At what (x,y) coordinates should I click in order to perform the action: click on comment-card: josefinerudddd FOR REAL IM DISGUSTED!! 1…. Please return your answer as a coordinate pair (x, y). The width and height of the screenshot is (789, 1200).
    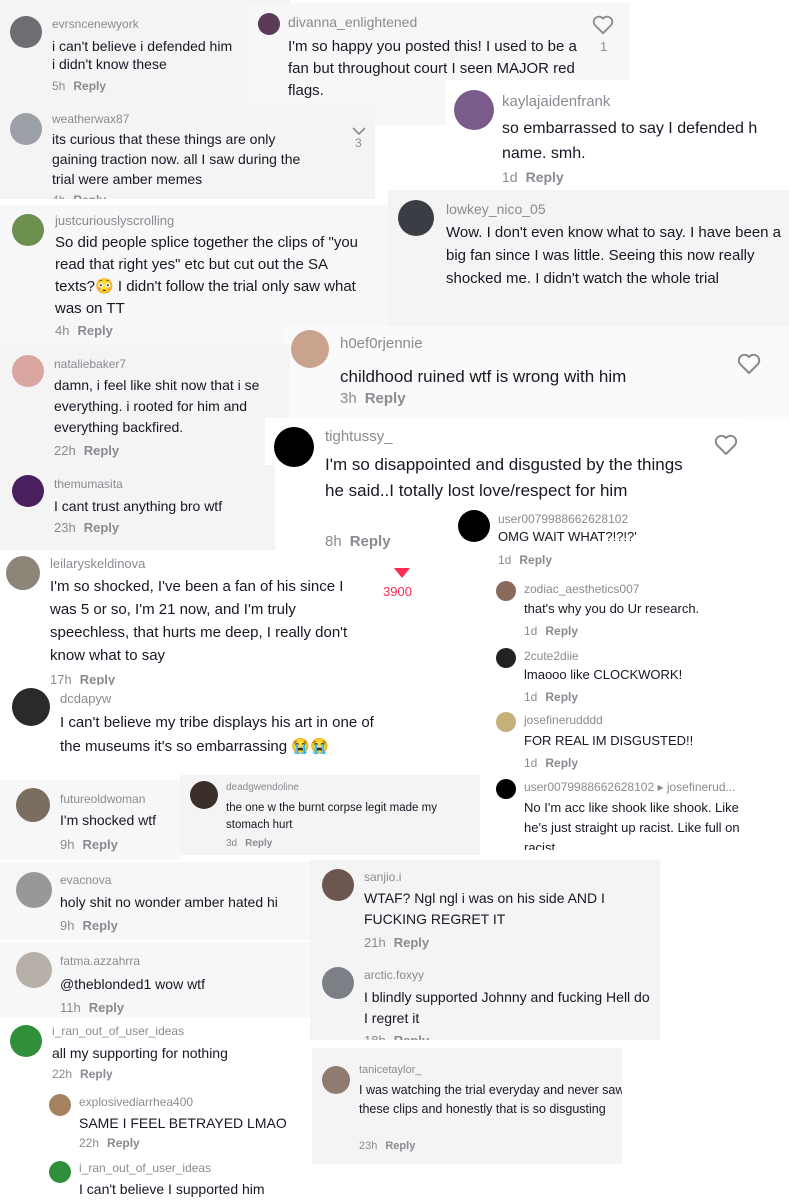
    Looking at the image, I should click on (639, 742).